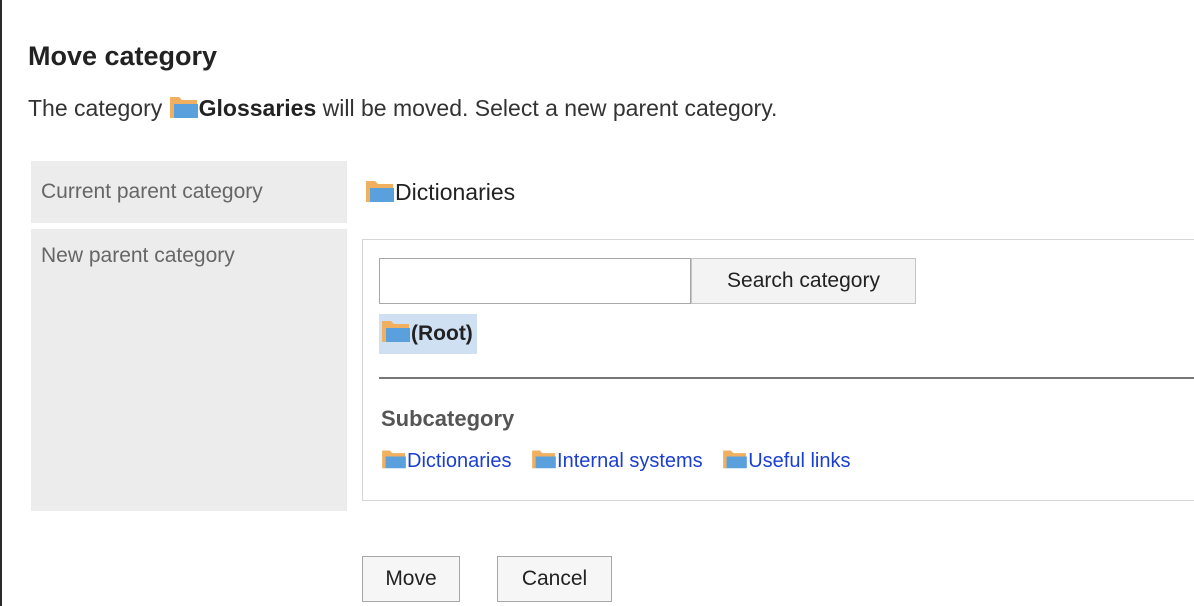 The image size is (1194, 606). What do you see at coordinates (554, 579) in the screenshot?
I see `cancel-button: Cancel` at bounding box center [554, 579].